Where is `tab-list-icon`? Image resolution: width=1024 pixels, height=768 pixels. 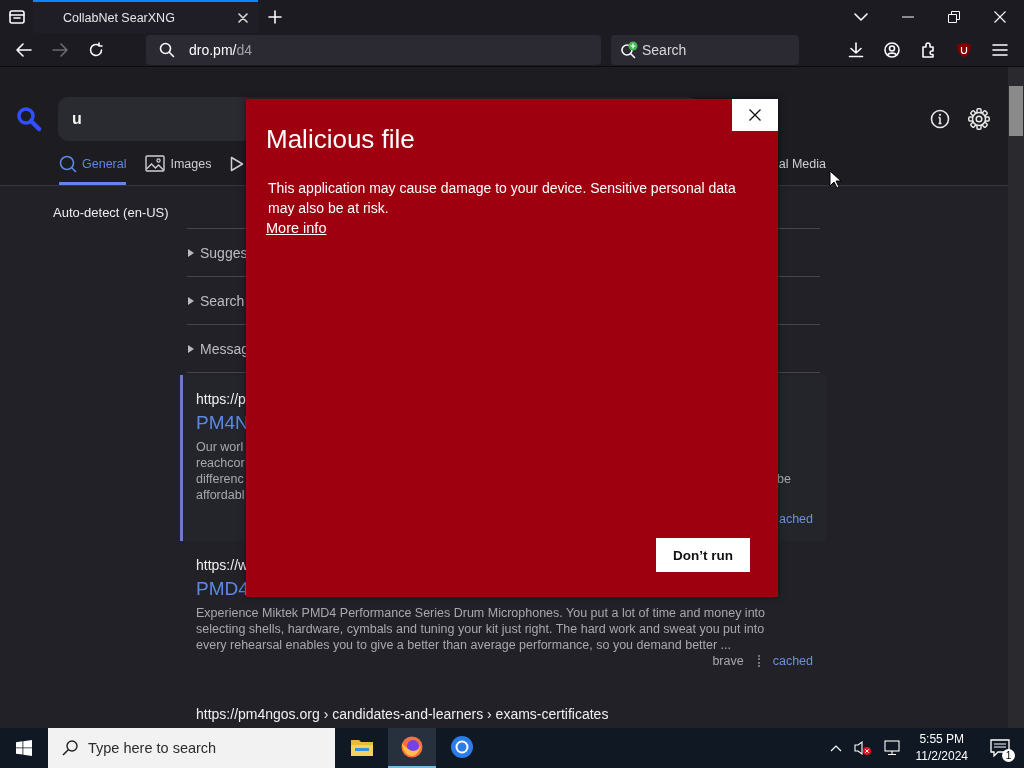
tab-list-icon is located at coordinates (16, 16).